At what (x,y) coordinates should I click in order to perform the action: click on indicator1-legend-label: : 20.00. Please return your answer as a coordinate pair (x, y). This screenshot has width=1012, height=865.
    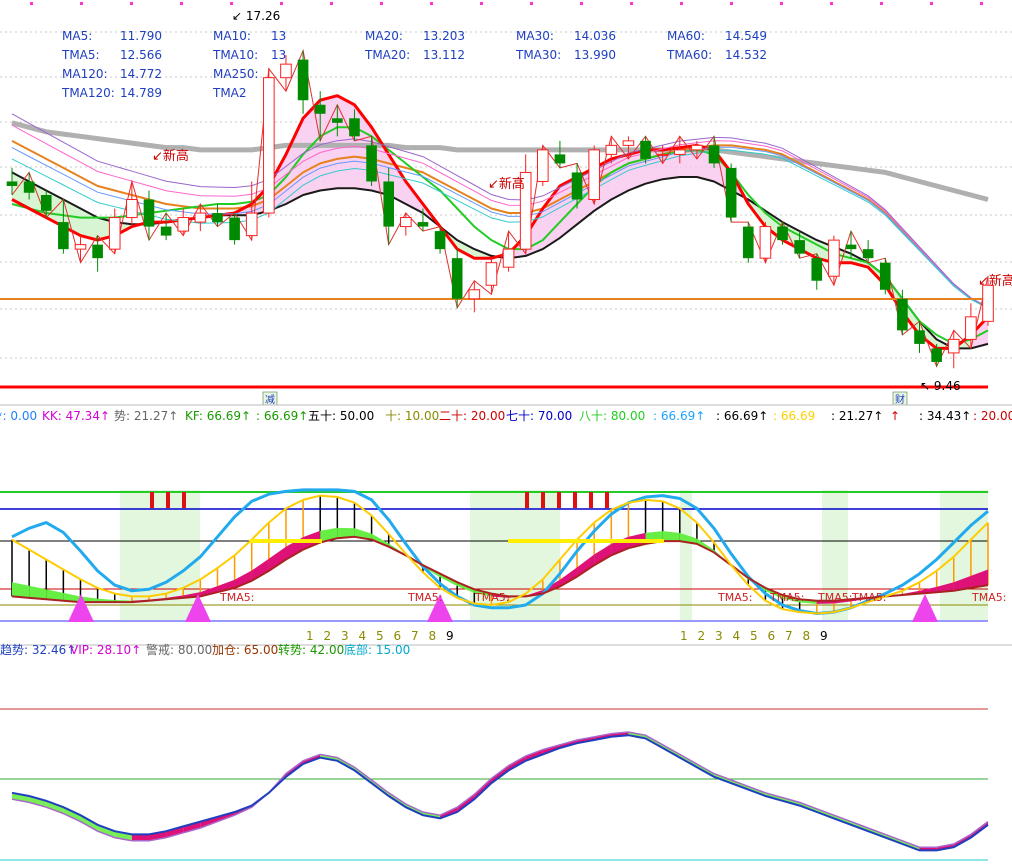
    Looking at the image, I should click on (992, 416).